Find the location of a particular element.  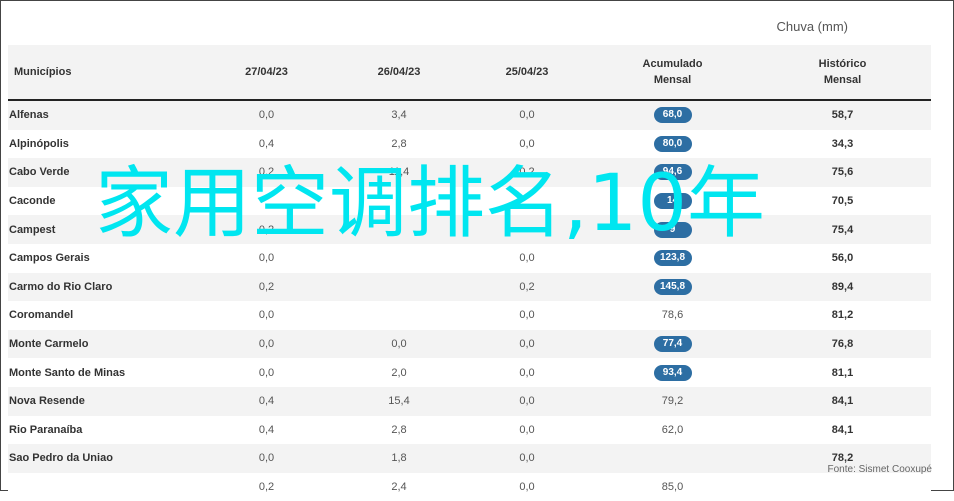

accumulated-cell: 145,8 is located at coordinates (672, 287).